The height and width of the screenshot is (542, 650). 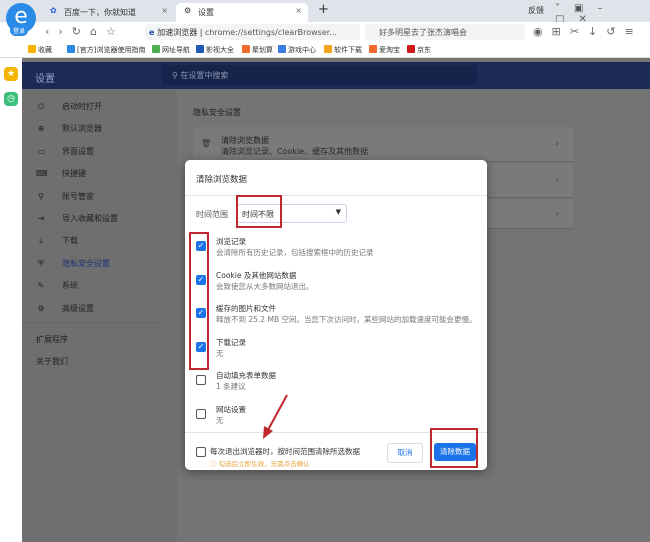 What do you see at coordinates (19, 30) in the screenshot?
I see `login-badge: 登录` at bounding box center [19, 30].